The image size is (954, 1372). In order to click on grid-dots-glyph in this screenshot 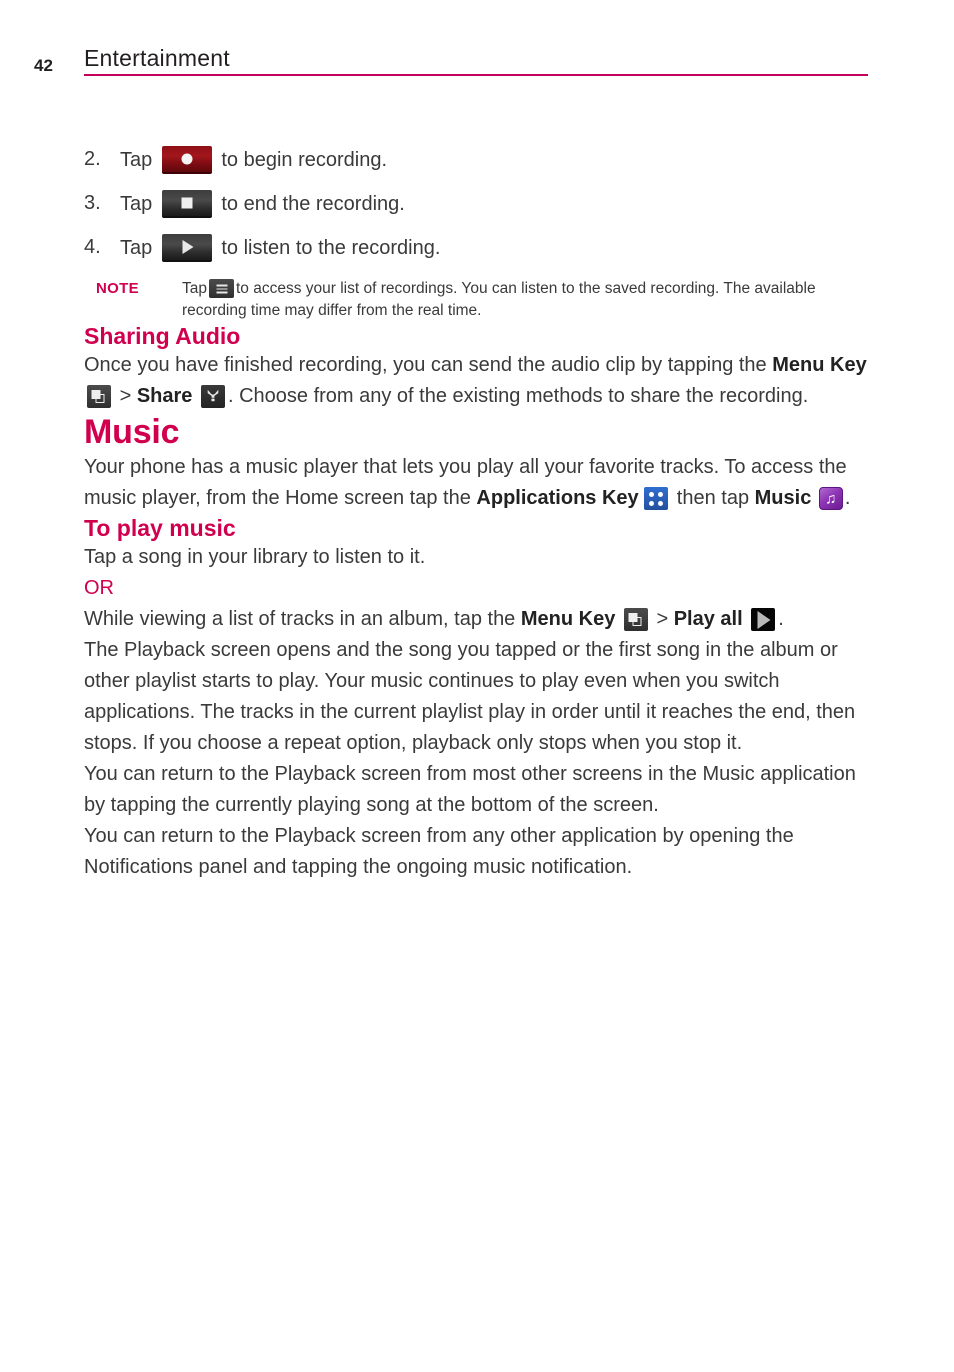, I will do `click(656, 498)`.